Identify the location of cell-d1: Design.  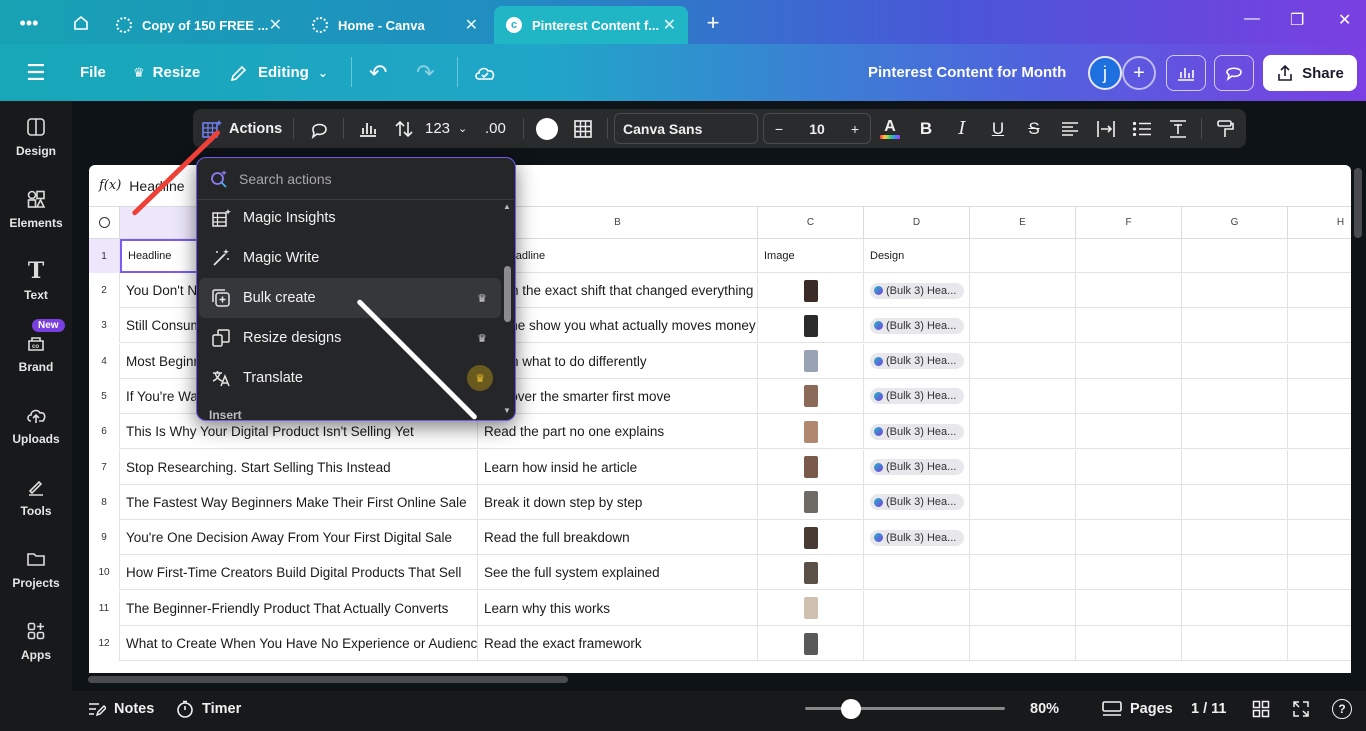
(917, 256).